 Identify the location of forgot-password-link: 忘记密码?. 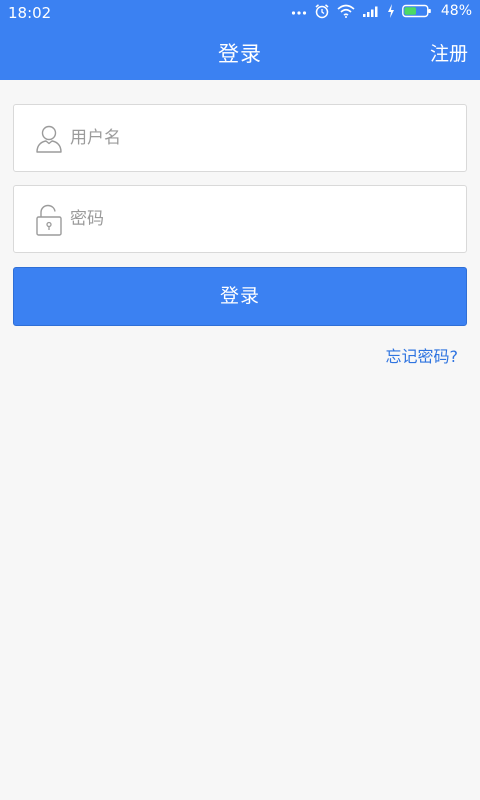
(422, 355).